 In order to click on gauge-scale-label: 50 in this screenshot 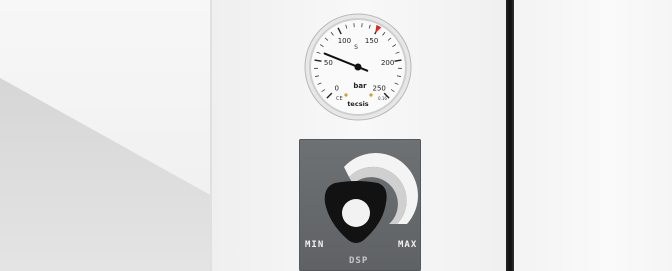, I will do `click(328, 63)`.